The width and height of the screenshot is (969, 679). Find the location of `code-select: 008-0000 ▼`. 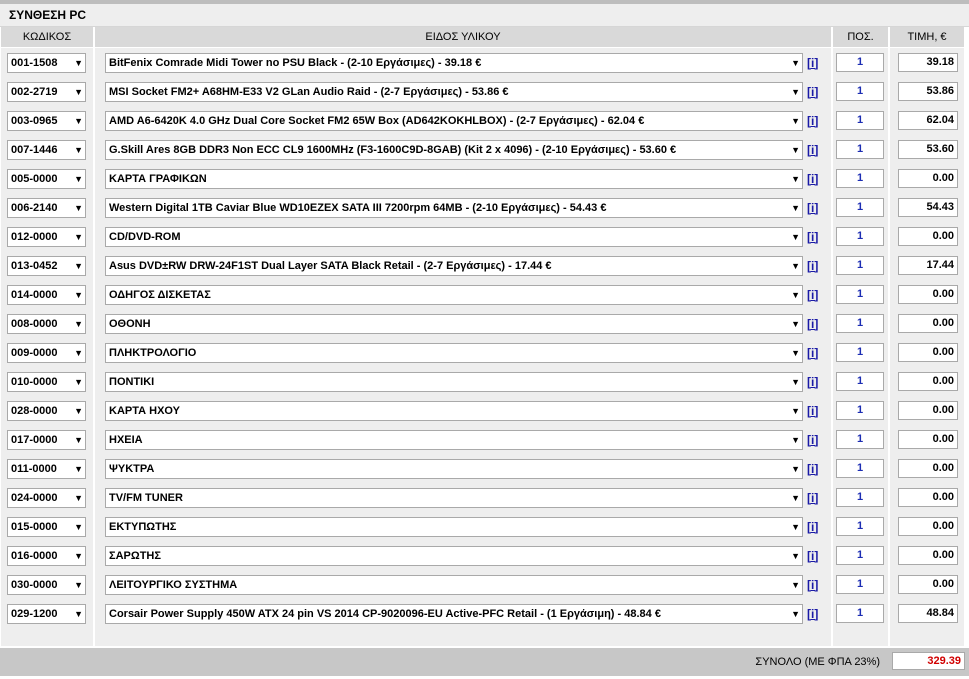

code-select: 008-0000 ▼ is located at coordinates (46, 323).